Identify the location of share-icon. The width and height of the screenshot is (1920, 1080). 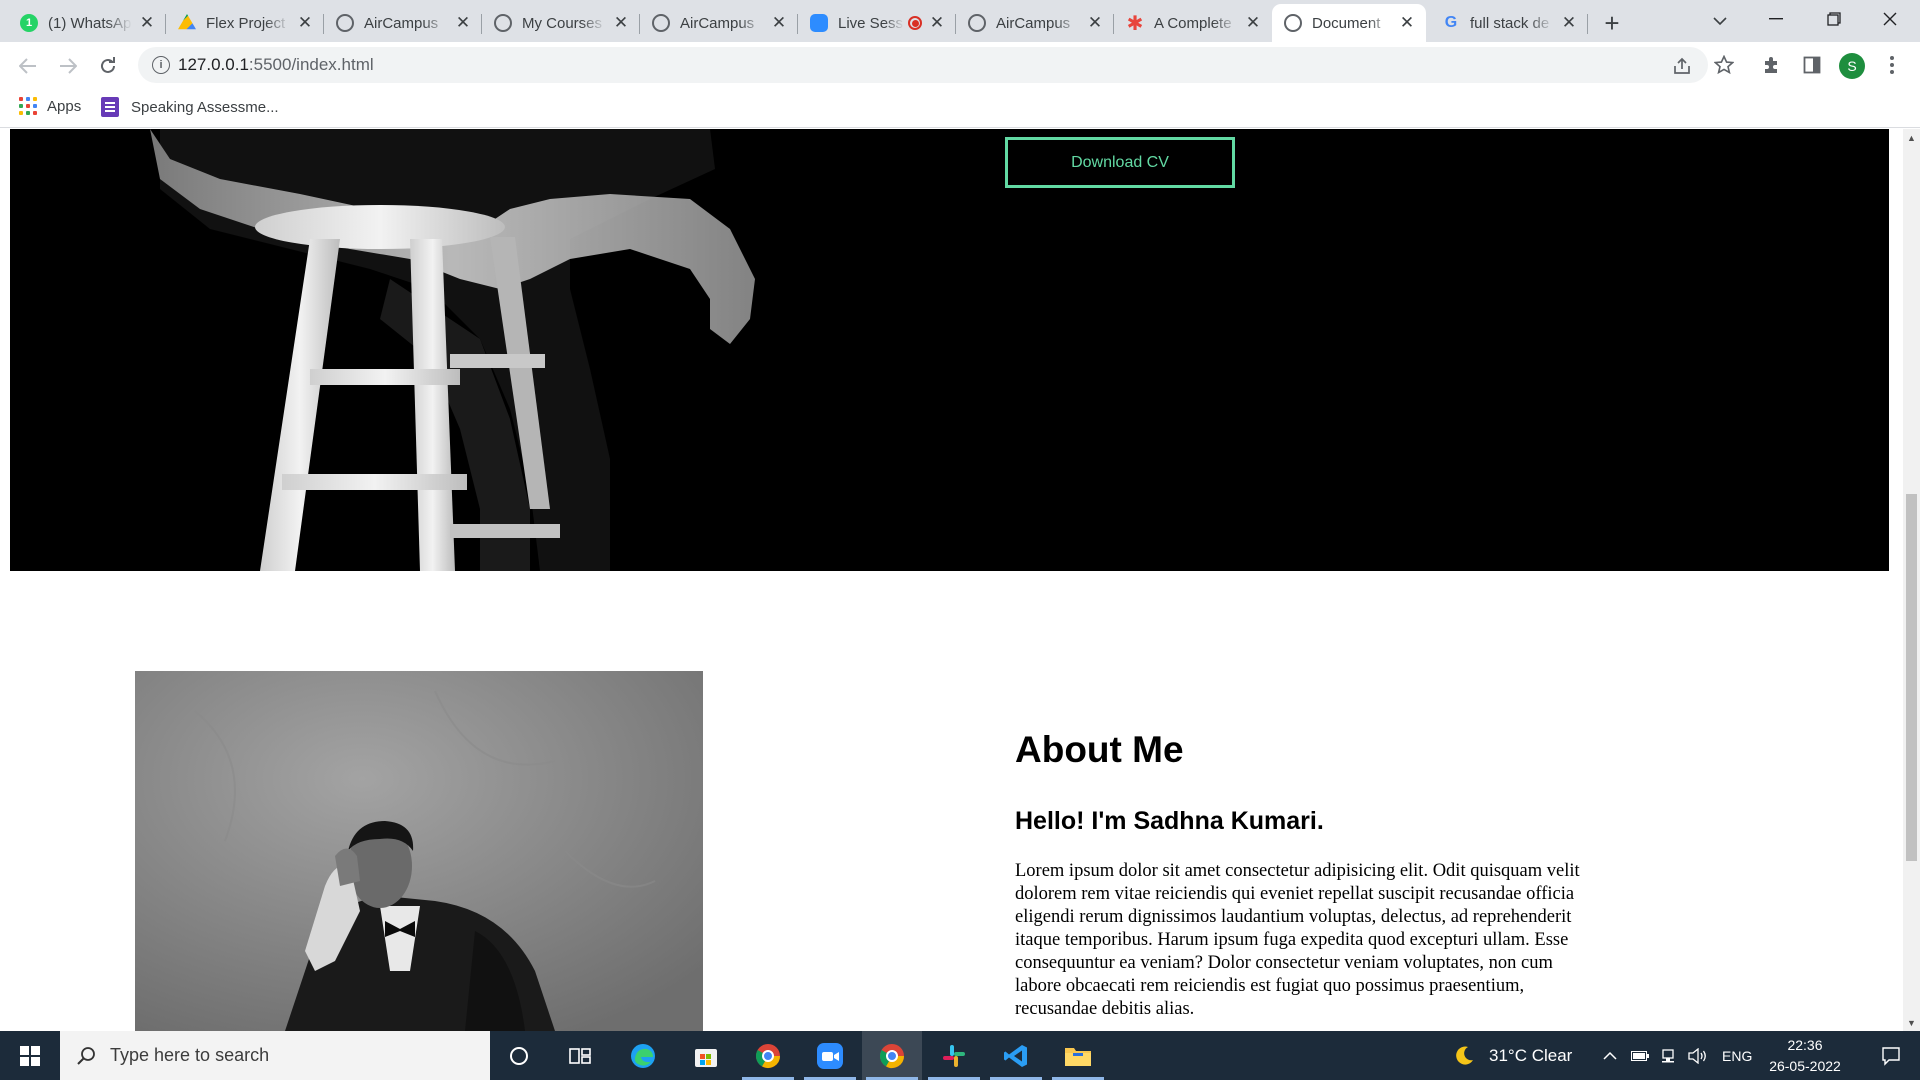
(1682, 66).